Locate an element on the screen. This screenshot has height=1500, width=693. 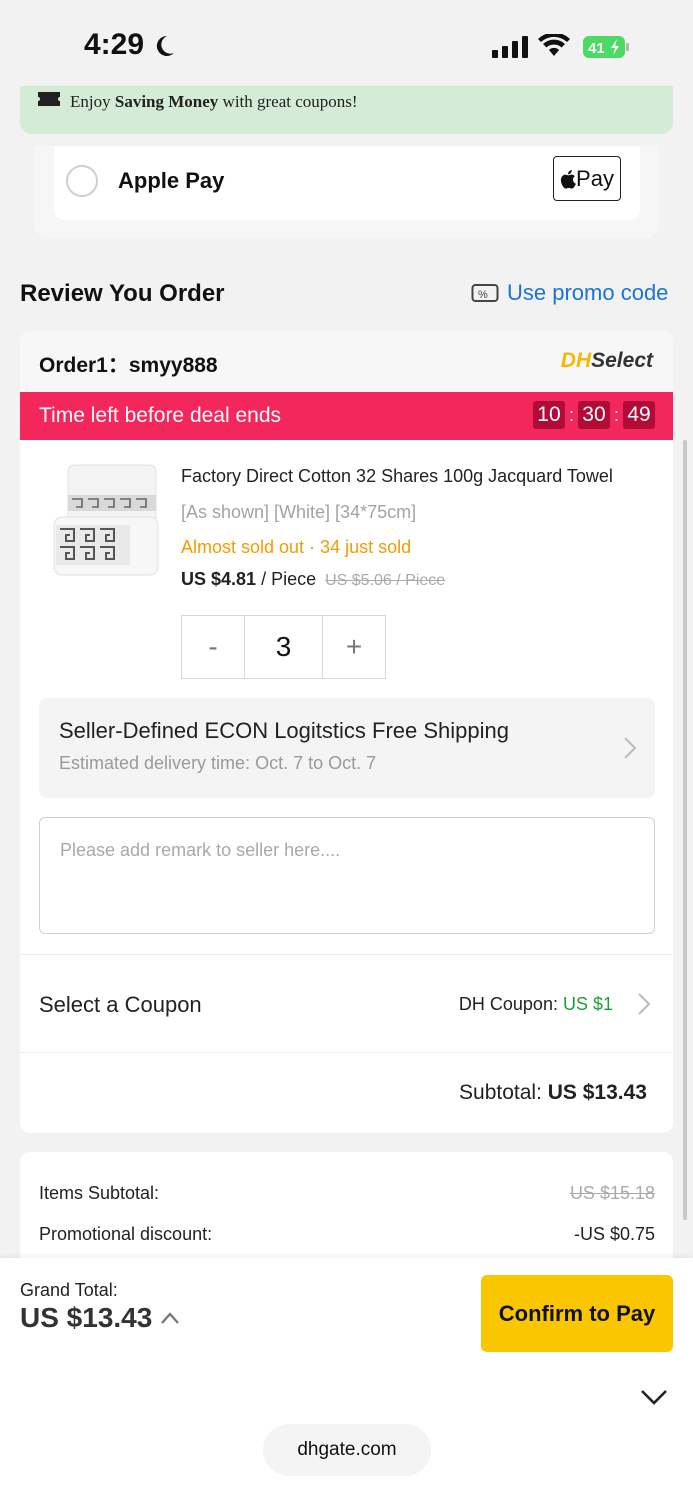
moon-icon is located at coordinates (165, 45).